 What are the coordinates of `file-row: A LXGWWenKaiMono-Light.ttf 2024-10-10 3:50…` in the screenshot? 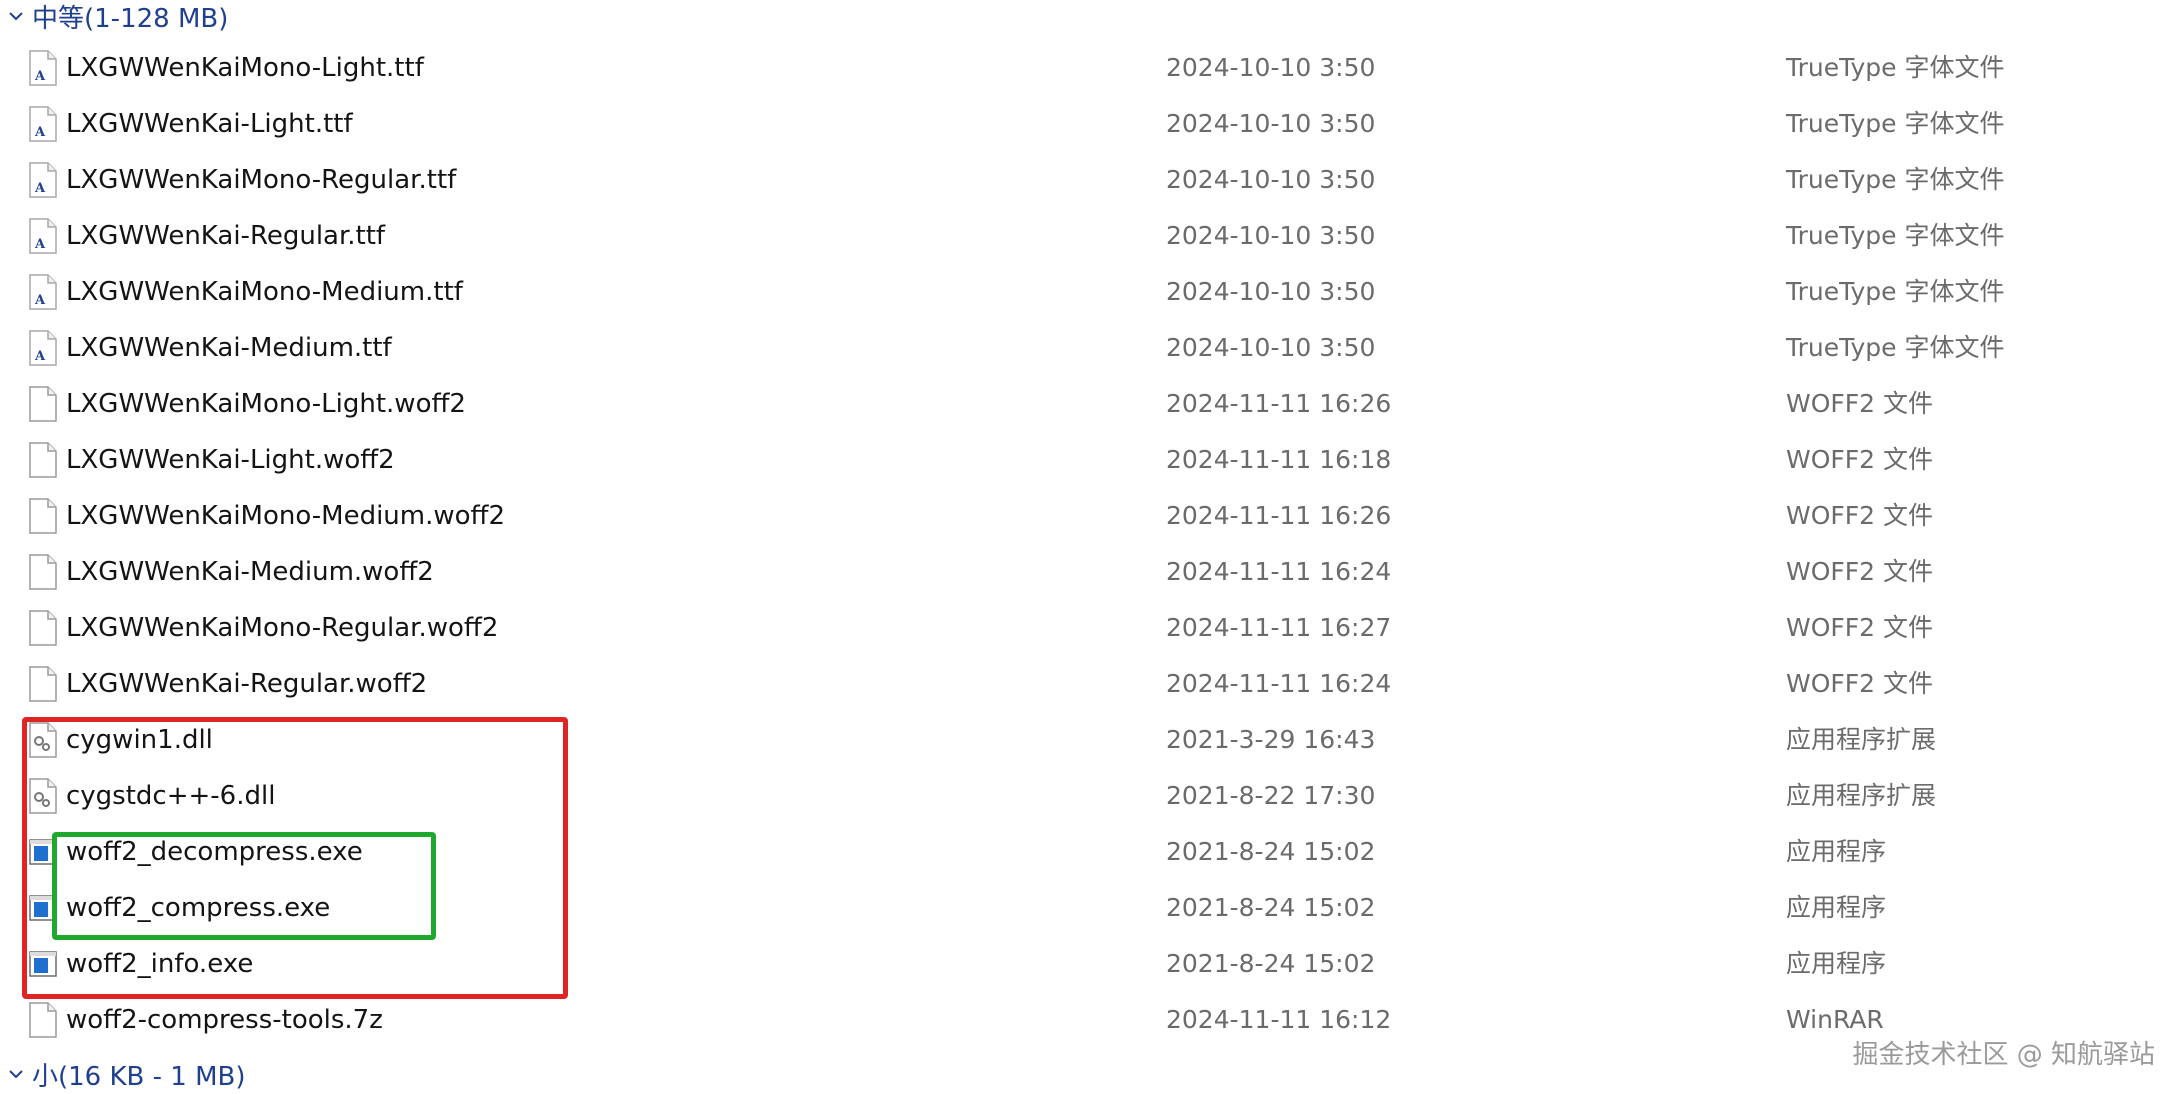 It's located at (1085, 68).